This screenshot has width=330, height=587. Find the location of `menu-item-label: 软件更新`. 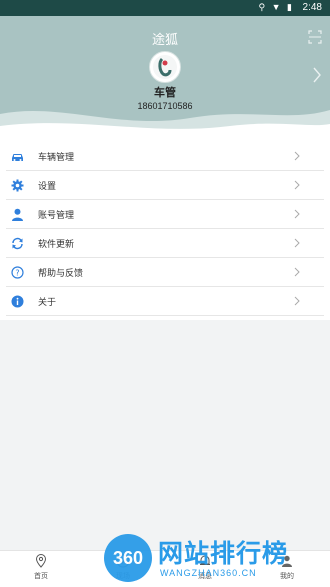

menu-item-label: 软件更新 is located at coordinates (56, 244).